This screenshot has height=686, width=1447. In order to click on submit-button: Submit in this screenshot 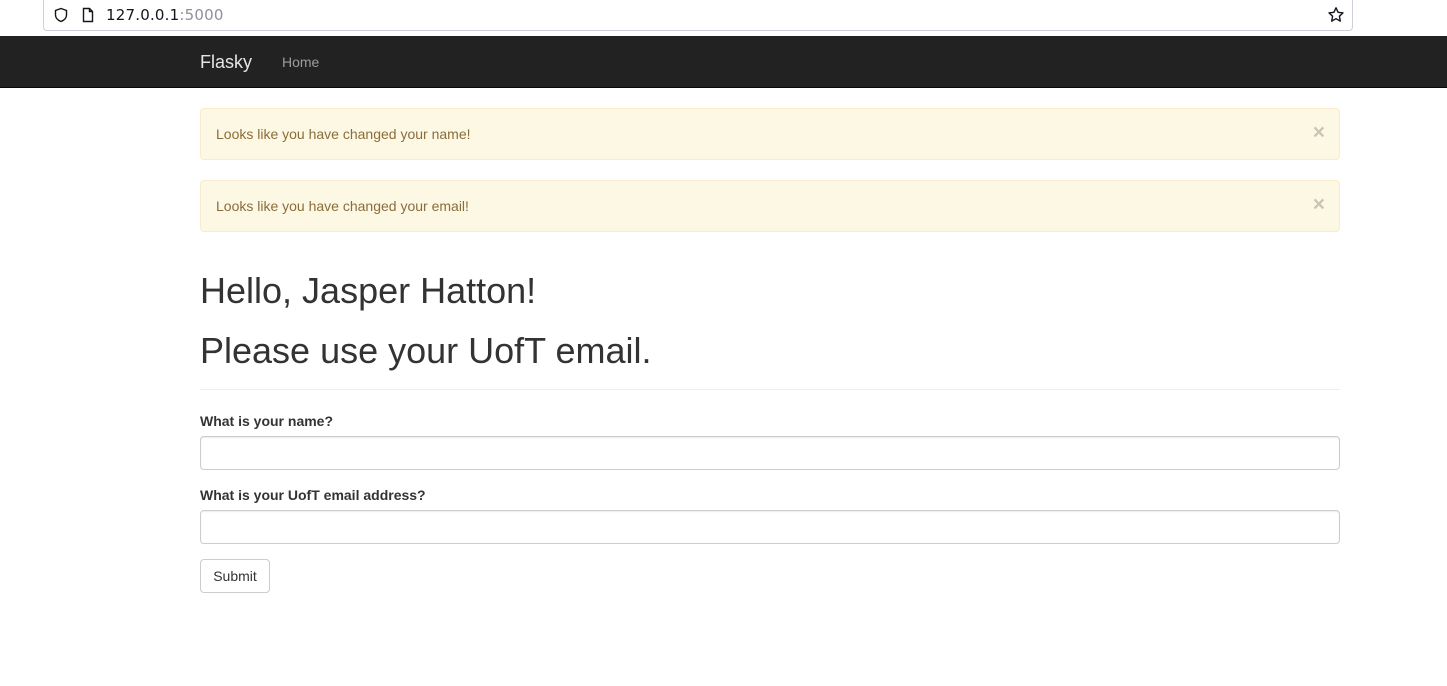, I will do `click(235, 576)`.